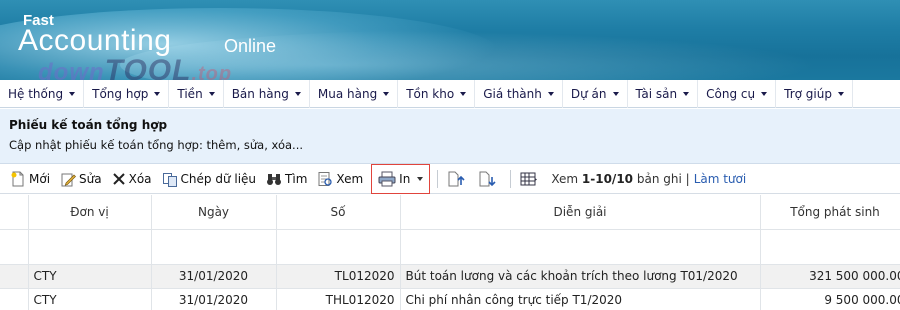 This screenshot has height=310, width=900. What do you see at coordinates (71, 69) in the screenshot?
I see `watermark-part-down: down` at bounding box center [71, 69].